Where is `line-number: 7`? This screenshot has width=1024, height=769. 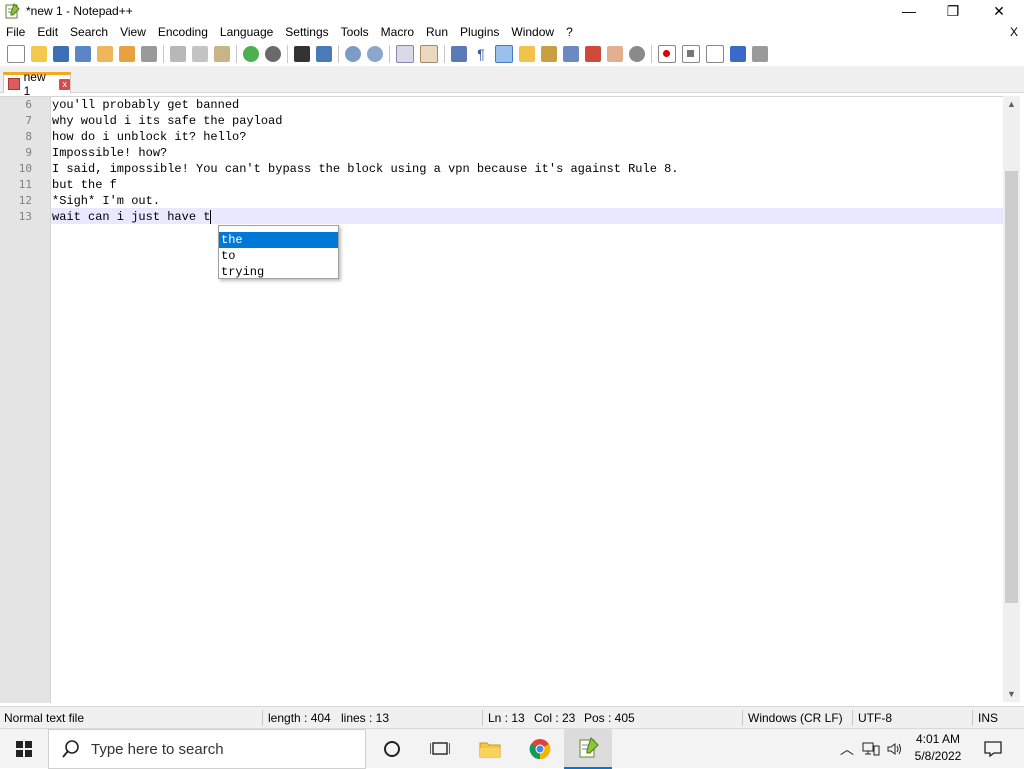 line-number: 7 is located at coordinates (28, 120).